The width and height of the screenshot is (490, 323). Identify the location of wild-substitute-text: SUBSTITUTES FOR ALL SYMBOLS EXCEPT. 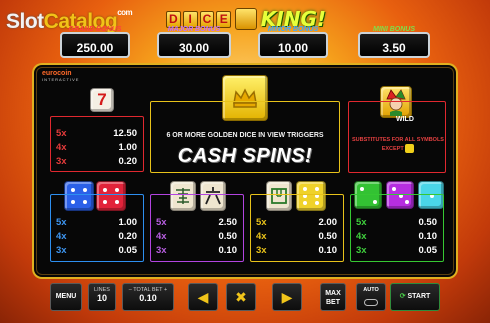
(398, 144).